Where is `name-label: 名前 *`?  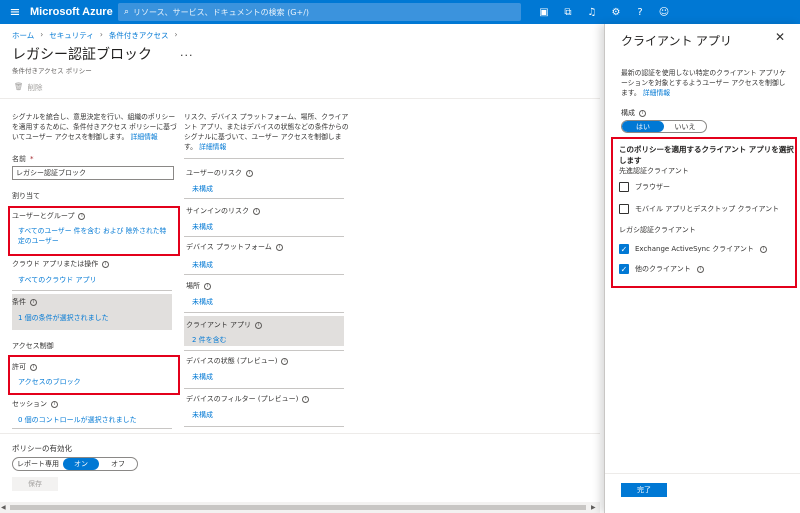
name-label: 名前 * is located at coordinates (23, 159).